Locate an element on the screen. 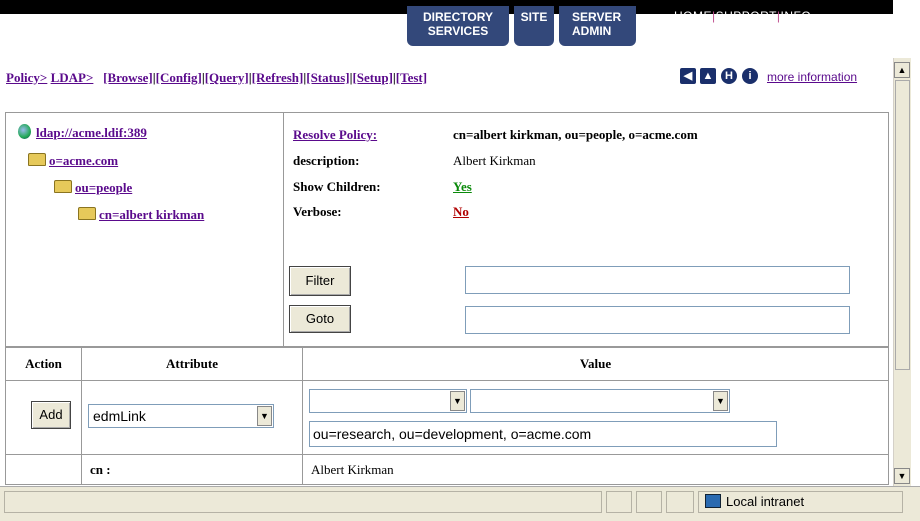  tree-root: ldap://acme.ldif:389 is located at coordinates (82, 132).